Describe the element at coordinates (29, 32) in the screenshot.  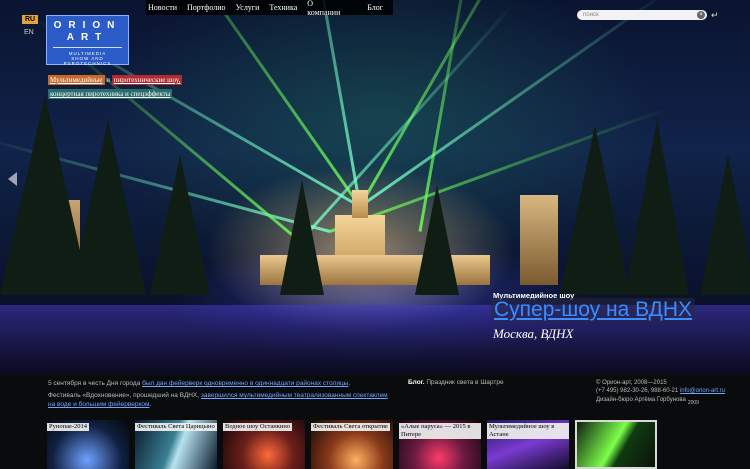
I see `lang-en: EN` at that location.